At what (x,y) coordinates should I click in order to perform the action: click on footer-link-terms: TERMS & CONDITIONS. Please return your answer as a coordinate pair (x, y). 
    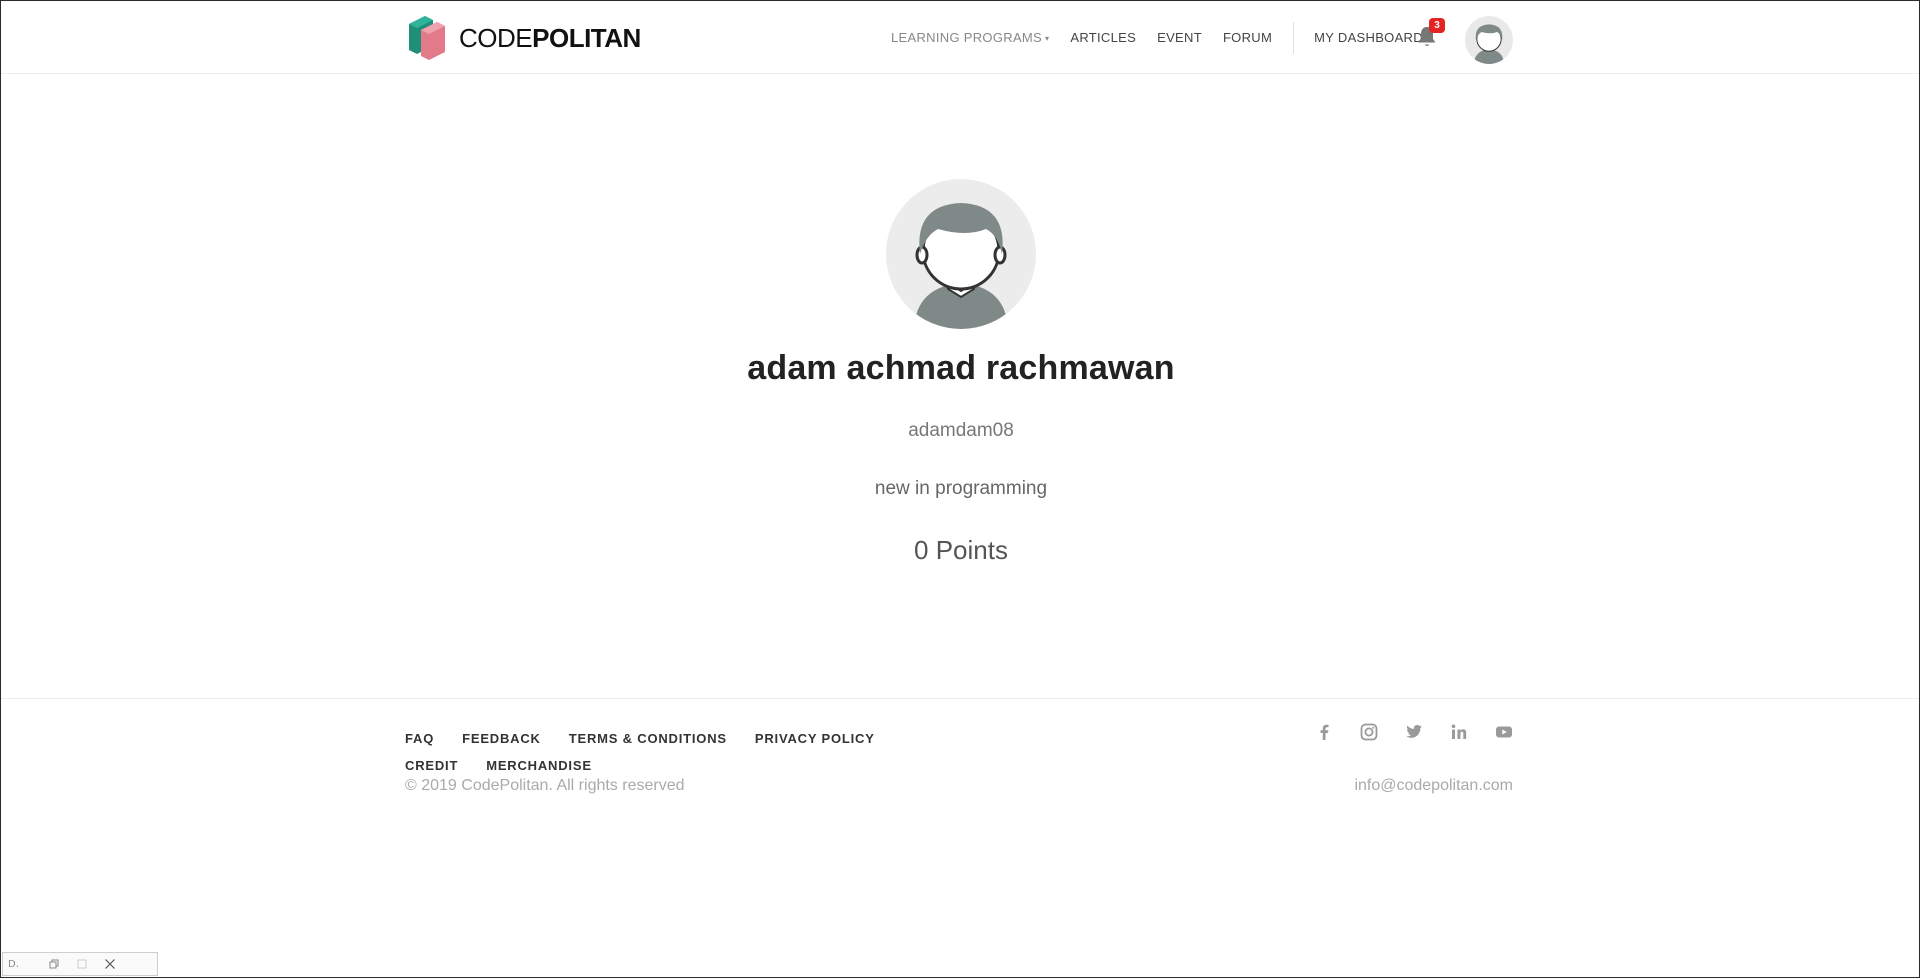
    Looking at the image, I should click on (648, 738).